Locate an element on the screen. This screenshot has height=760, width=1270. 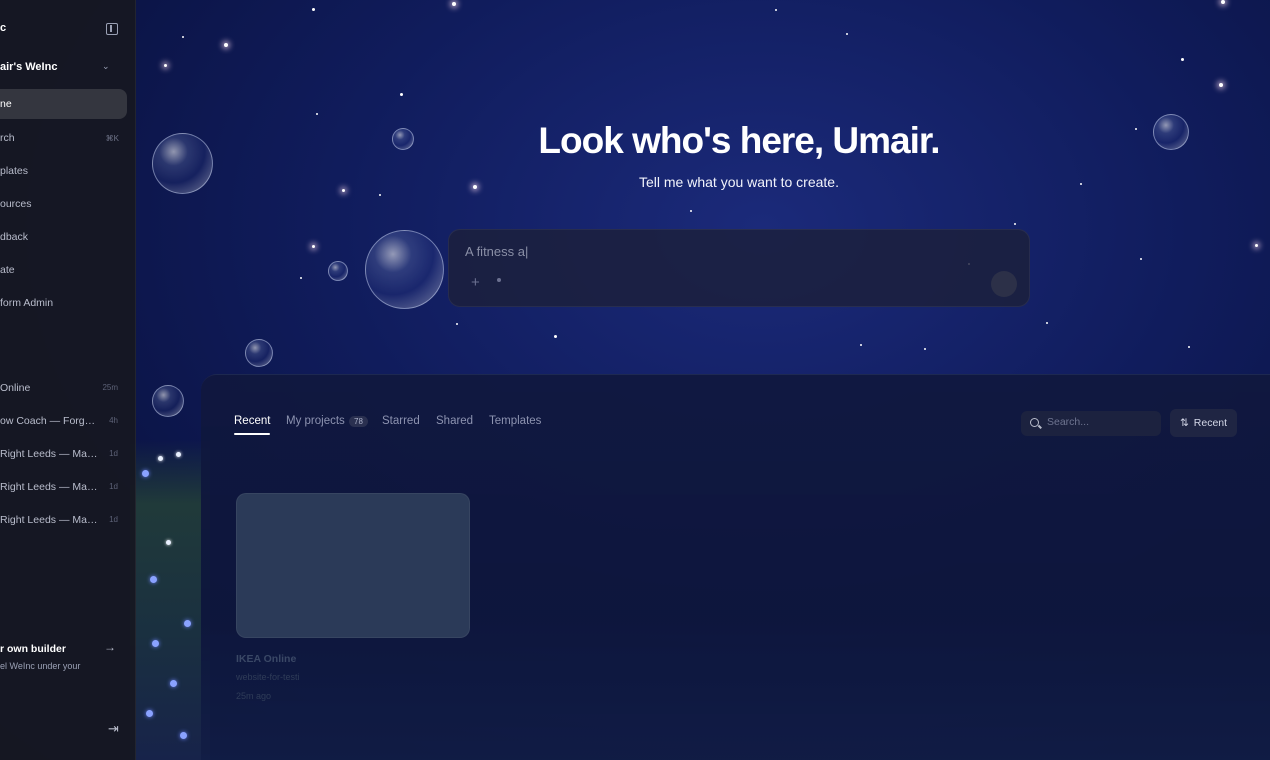
workspace-switcher: air's WeInc is located at coordinates (28, 67).